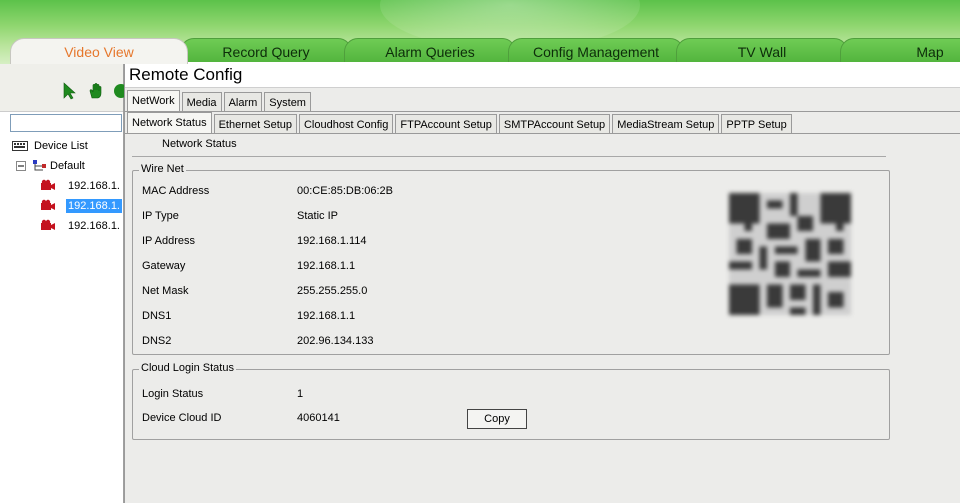 The width and height of the screenshot is (960, 503). I want to click on subtab-mediastream-setup: MediaStream Setup, so click(666, 124).